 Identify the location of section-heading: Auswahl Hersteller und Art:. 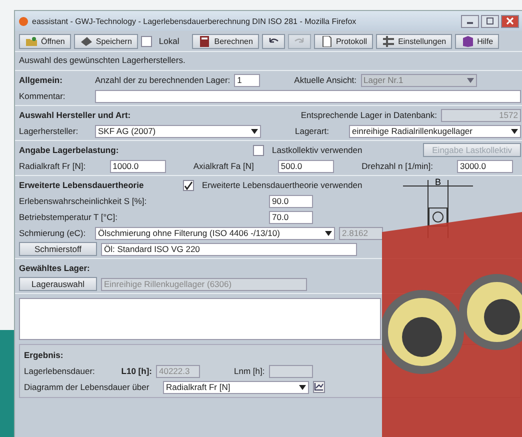
(75, 115).